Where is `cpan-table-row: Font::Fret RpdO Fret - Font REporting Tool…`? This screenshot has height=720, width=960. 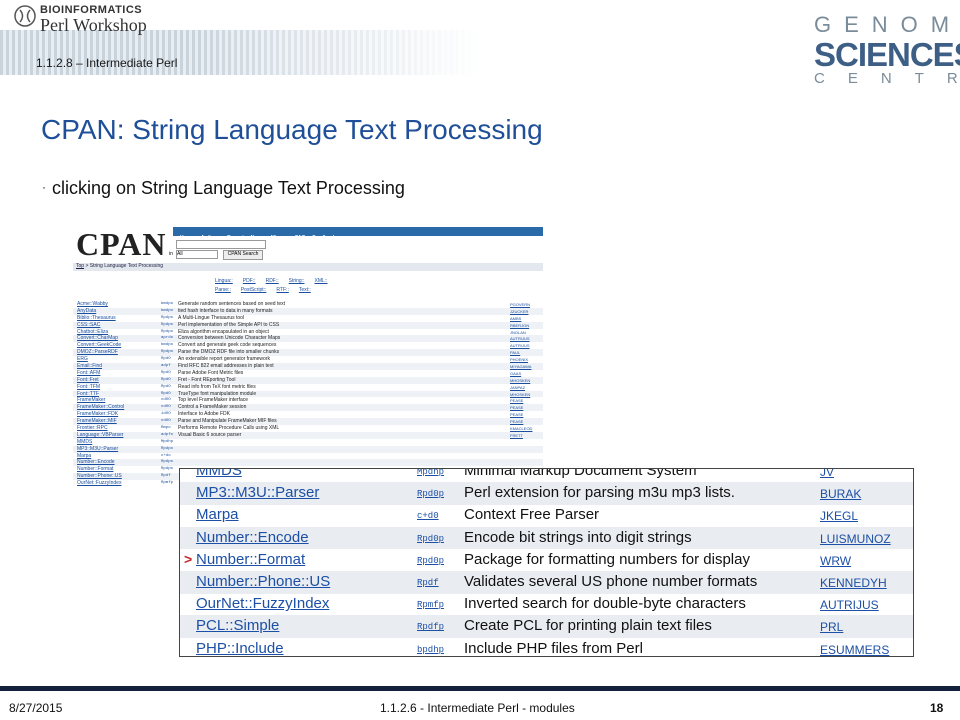
cpan-table-row: Font::Fret RpdO Fret - Font REporting Tool… is located at coordinates (308, 380).